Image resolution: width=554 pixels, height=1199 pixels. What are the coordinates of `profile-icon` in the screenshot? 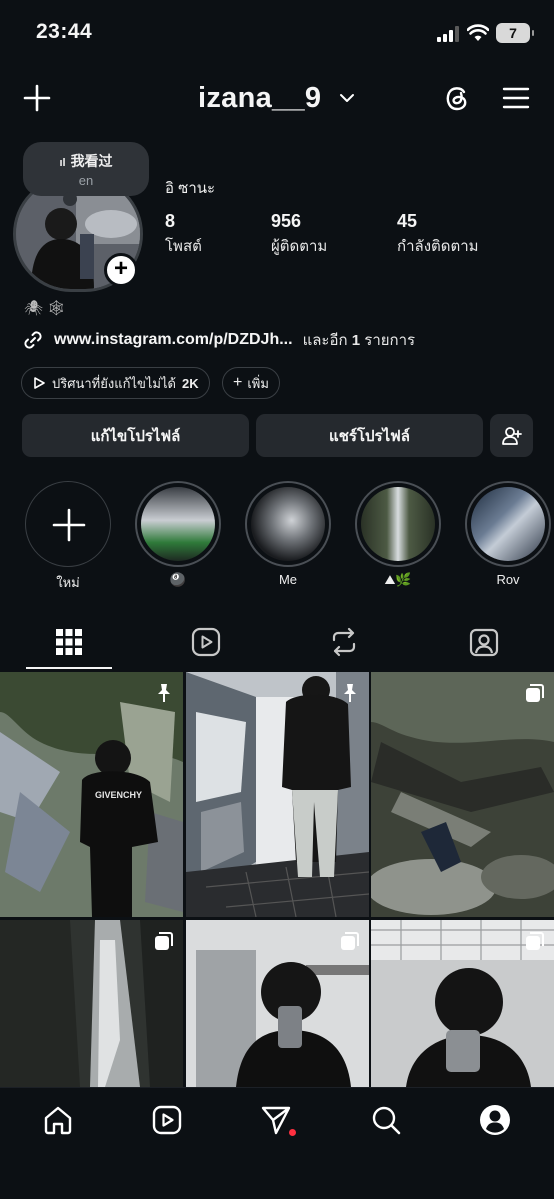 It's located at (495, 1120).